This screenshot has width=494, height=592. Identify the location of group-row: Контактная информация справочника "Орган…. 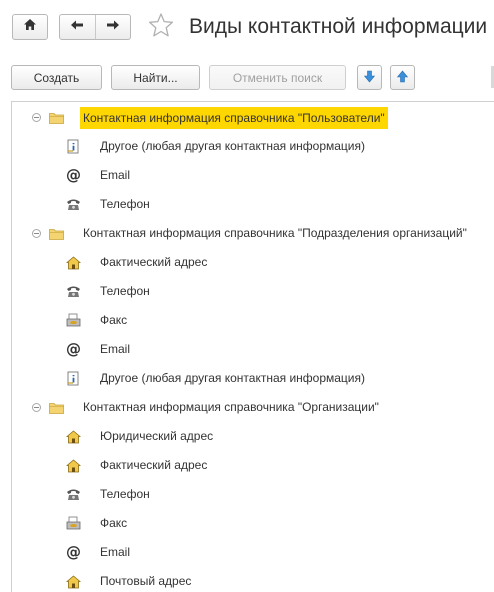
(253, 407).